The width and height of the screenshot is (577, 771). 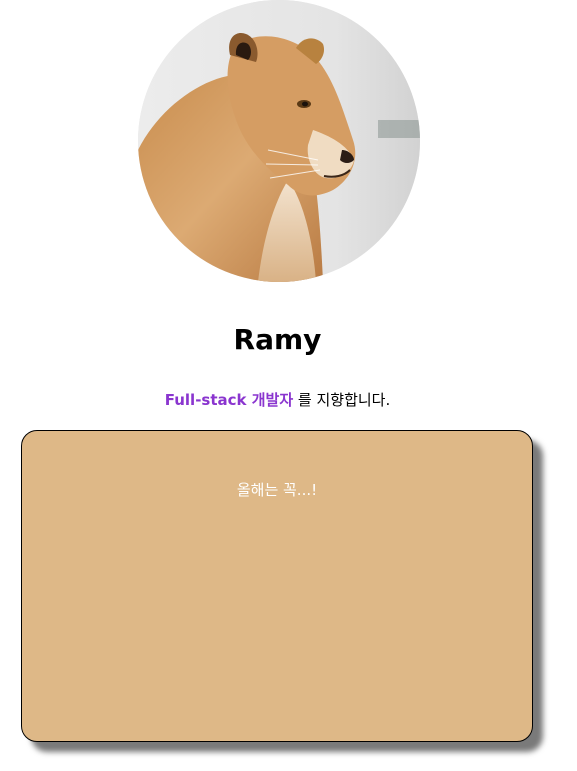 What do you see at coordinates (342, 400) in the screenshot?
I see `role-suffix: 를 지향합니다.` at bounding box center [342, 400].